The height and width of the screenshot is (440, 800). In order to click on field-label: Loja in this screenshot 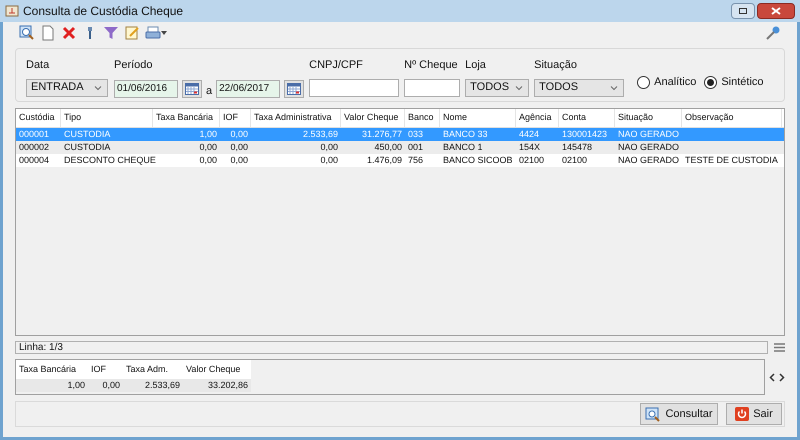, I will do `click(476, 65)`.